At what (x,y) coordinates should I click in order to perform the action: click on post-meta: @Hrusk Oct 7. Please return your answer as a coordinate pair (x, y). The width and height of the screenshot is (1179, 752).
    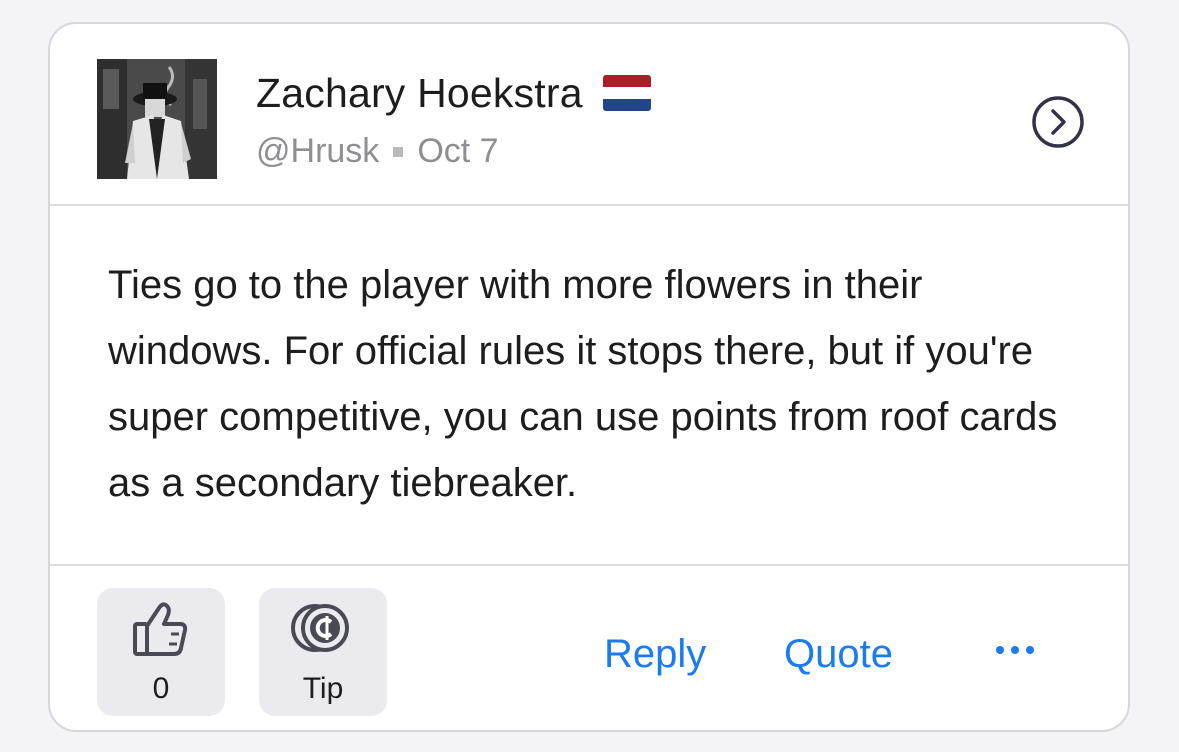
    Looking at the image, I should click on (377, 151).